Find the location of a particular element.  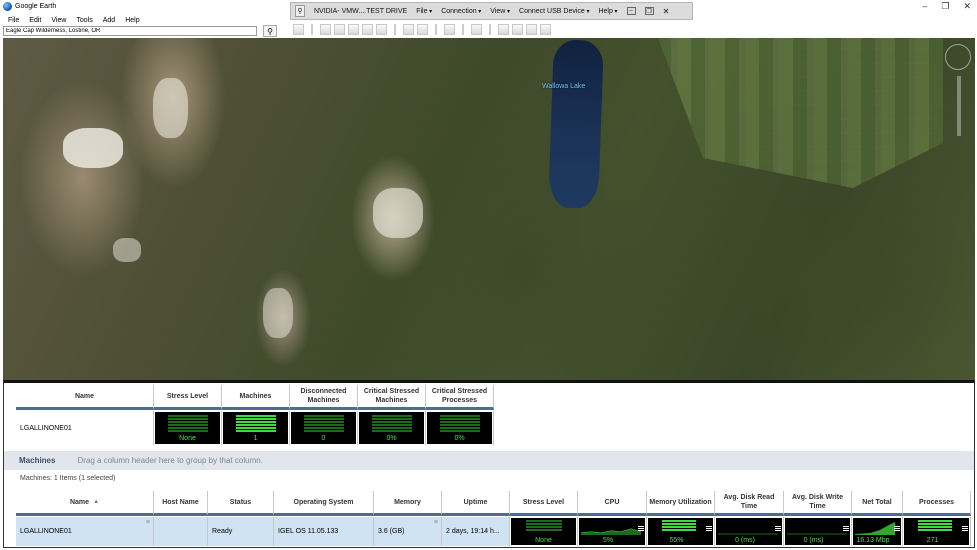

col-critical-stressed-processes: Critical Stressed Processes is located at coordinates (460, 397).